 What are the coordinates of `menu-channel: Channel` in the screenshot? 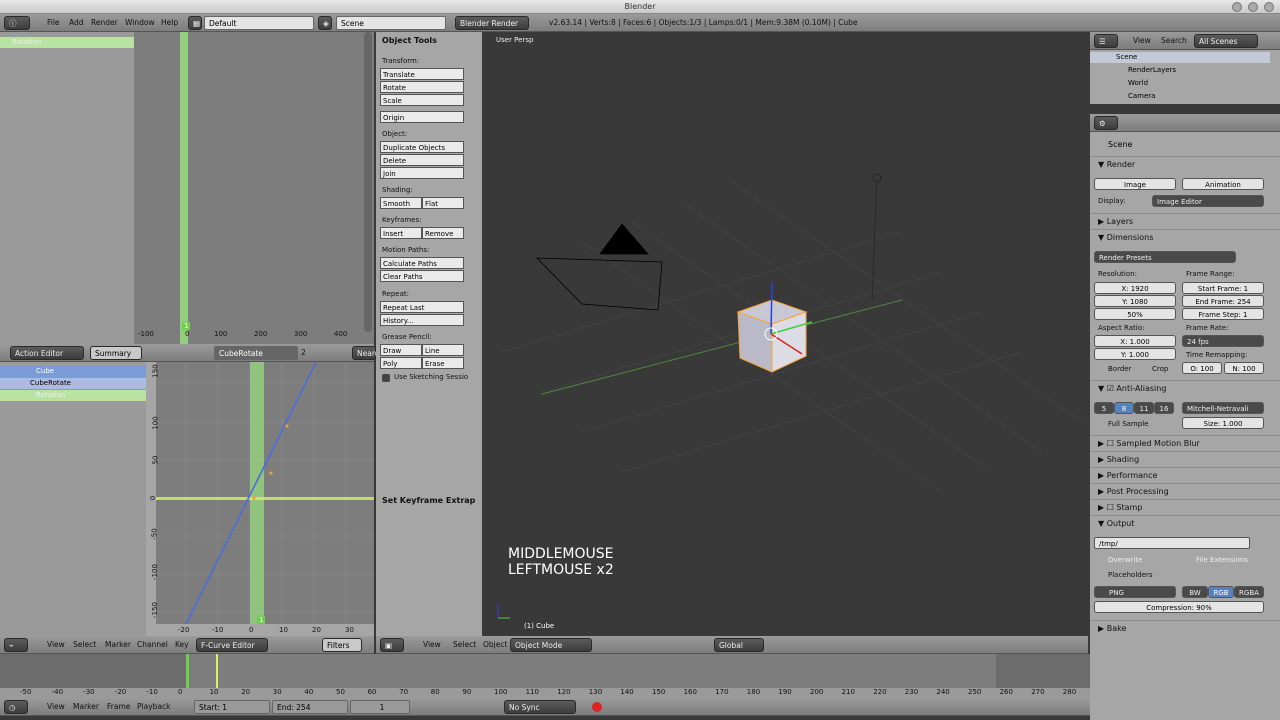 It's located at (152, 645).